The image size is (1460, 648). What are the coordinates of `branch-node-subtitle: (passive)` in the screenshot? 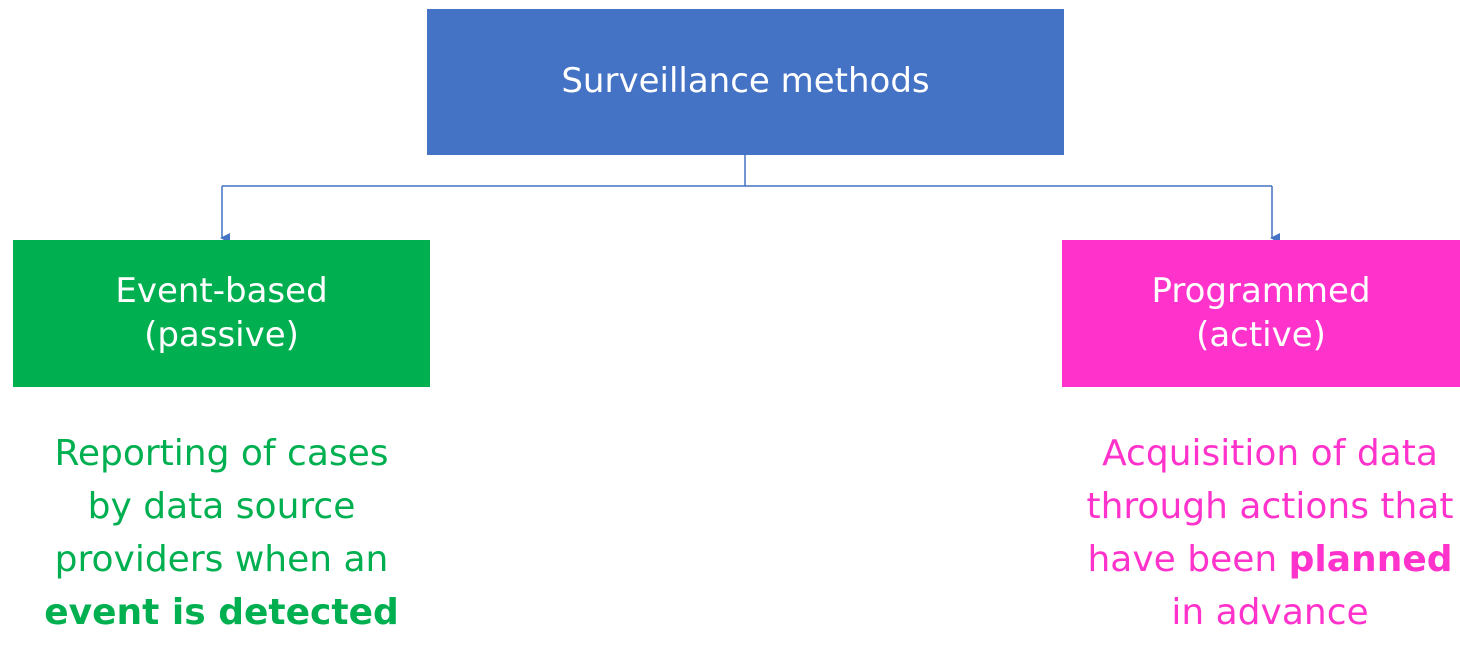 It's located at (221, 334).